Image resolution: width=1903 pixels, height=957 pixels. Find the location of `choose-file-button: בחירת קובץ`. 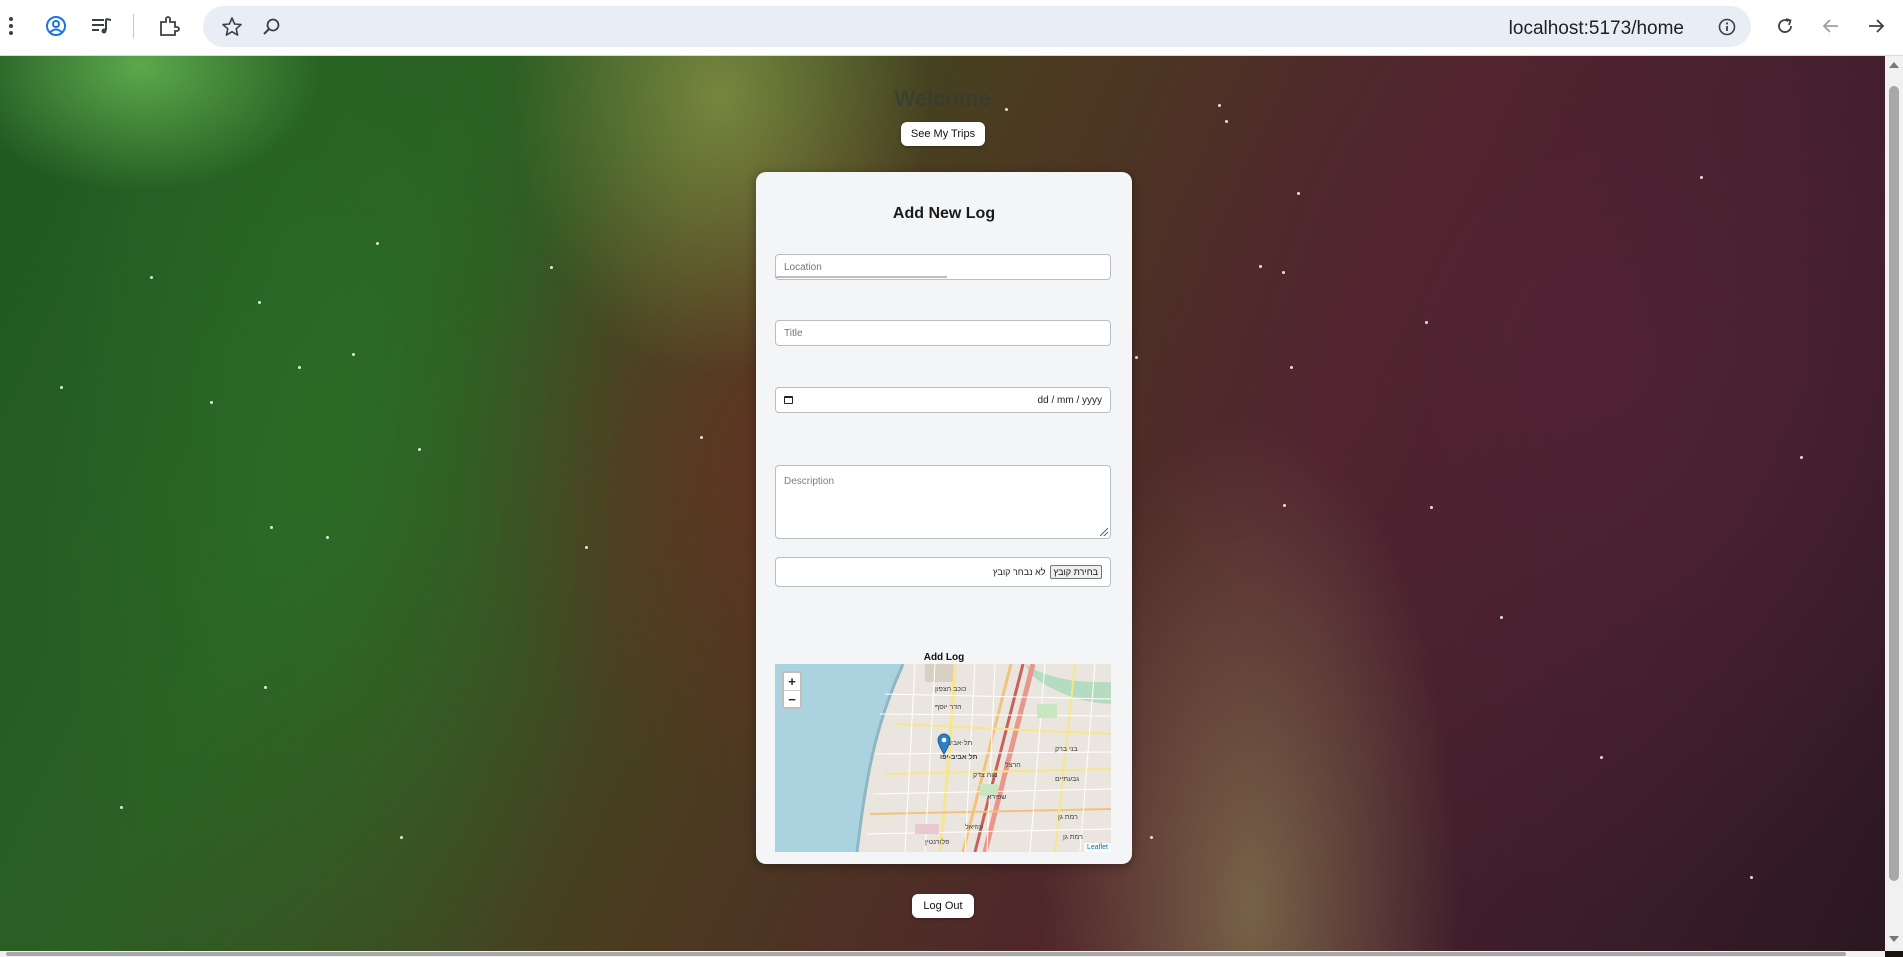

choose-file-button: בחירת קובץ is located at coordinates (1075, 572).